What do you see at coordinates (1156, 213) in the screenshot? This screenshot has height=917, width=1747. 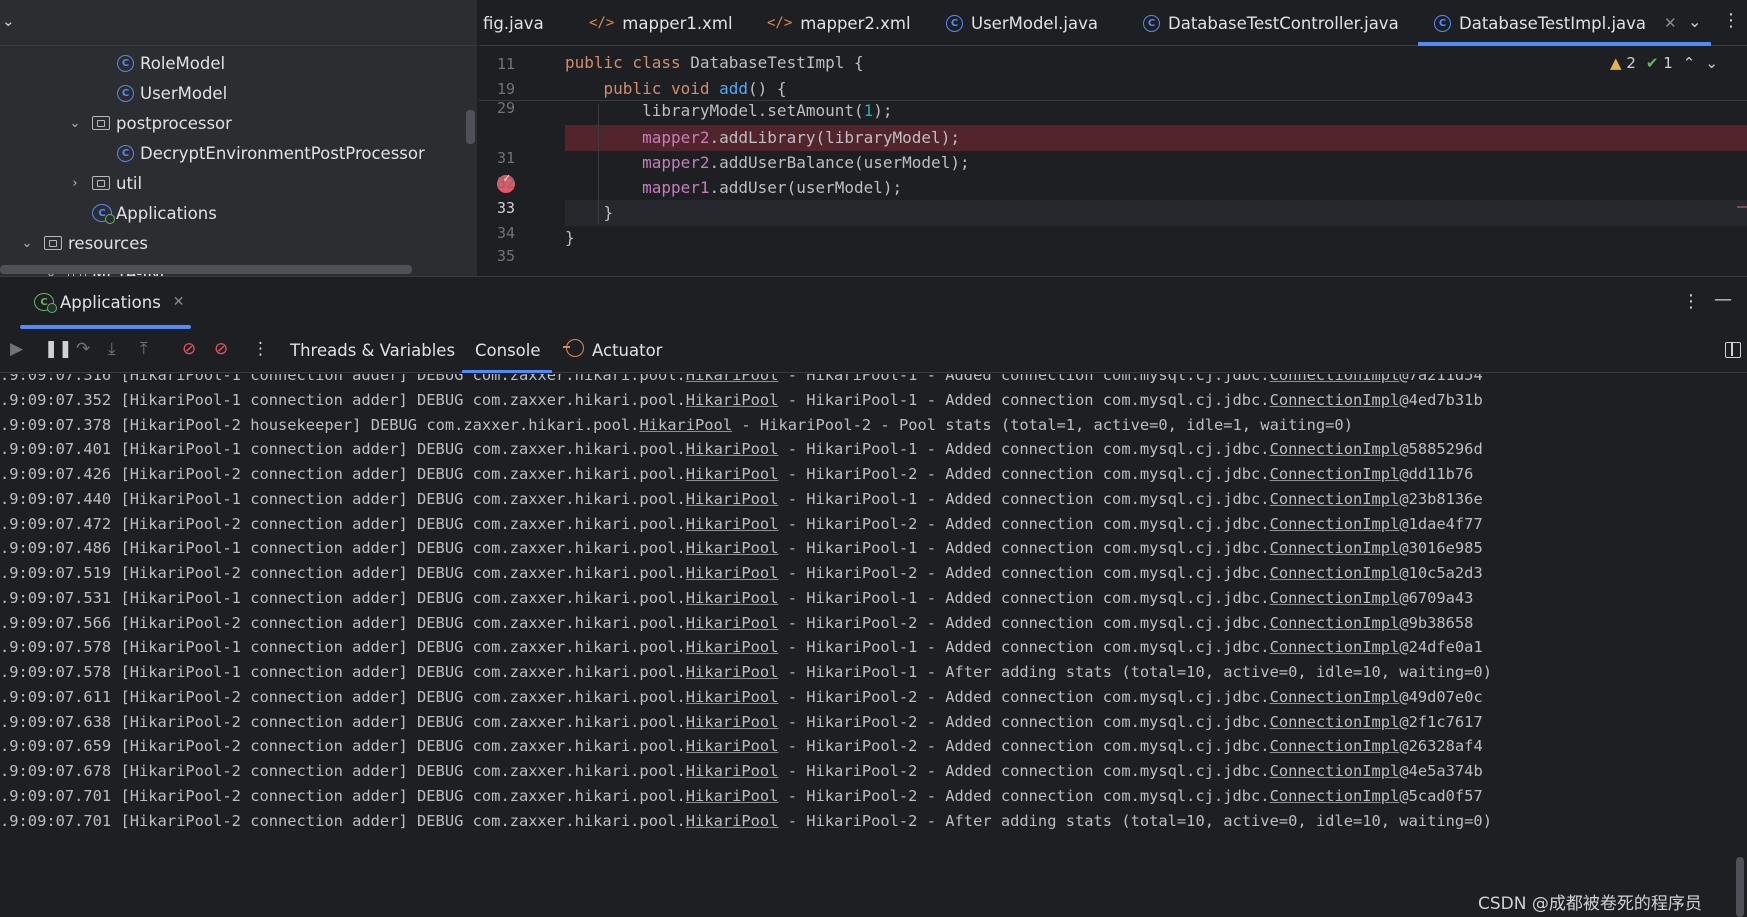 I see `code-line-33: }` at bounding box center [1156, 213].